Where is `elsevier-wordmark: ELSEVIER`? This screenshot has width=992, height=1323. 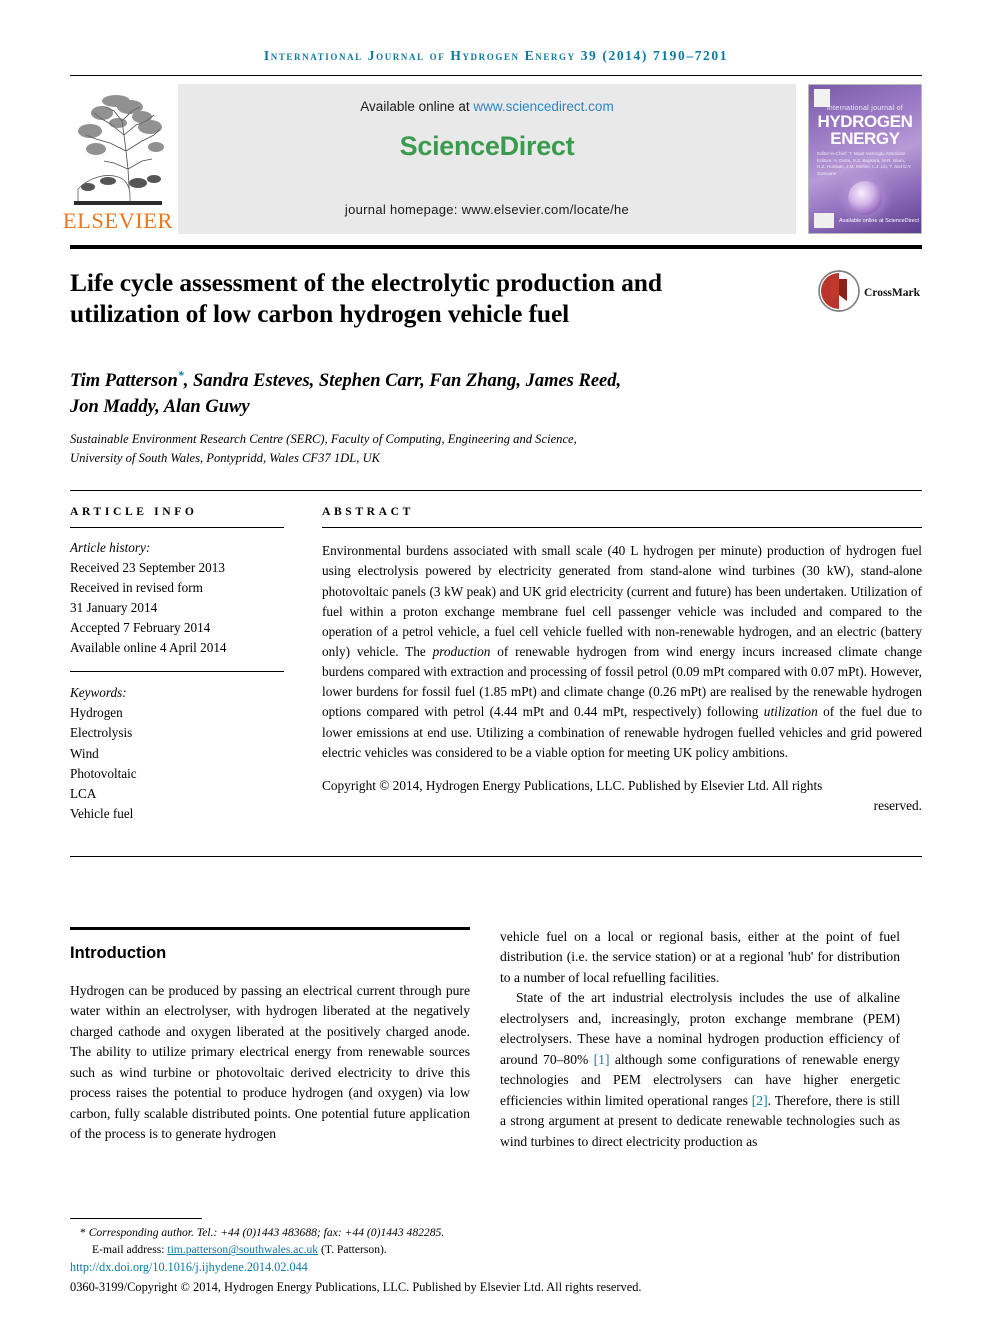 elsevier-wordmark: ELSEVIER is located at coordinates (118, 220).